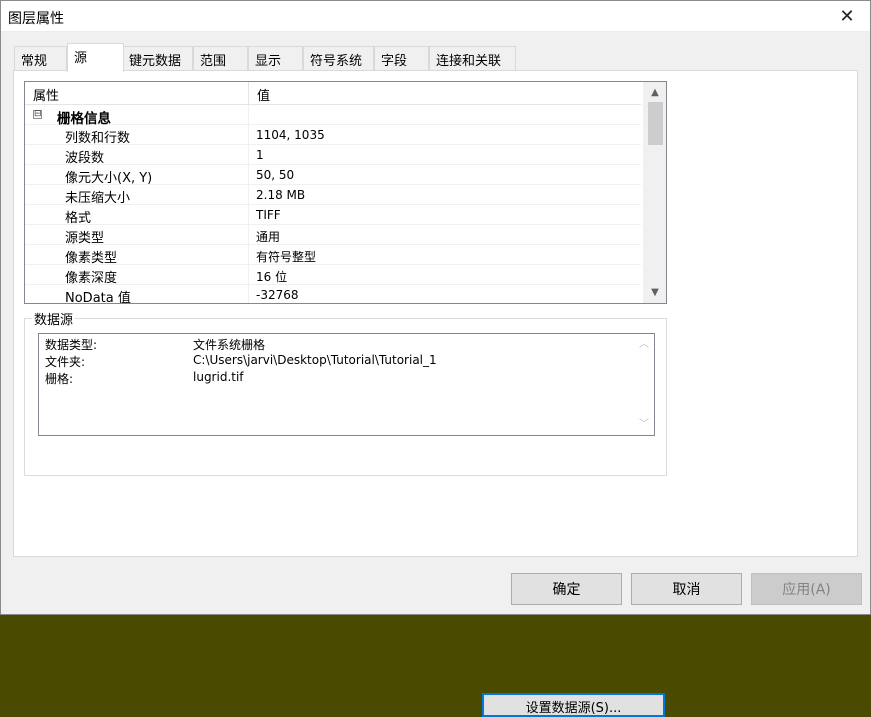 This screenshot has width=871, height=717. Describe the element at coordinates (655, 92) in the screenshot. I see `scroll-up-icon: ▲` at that location.